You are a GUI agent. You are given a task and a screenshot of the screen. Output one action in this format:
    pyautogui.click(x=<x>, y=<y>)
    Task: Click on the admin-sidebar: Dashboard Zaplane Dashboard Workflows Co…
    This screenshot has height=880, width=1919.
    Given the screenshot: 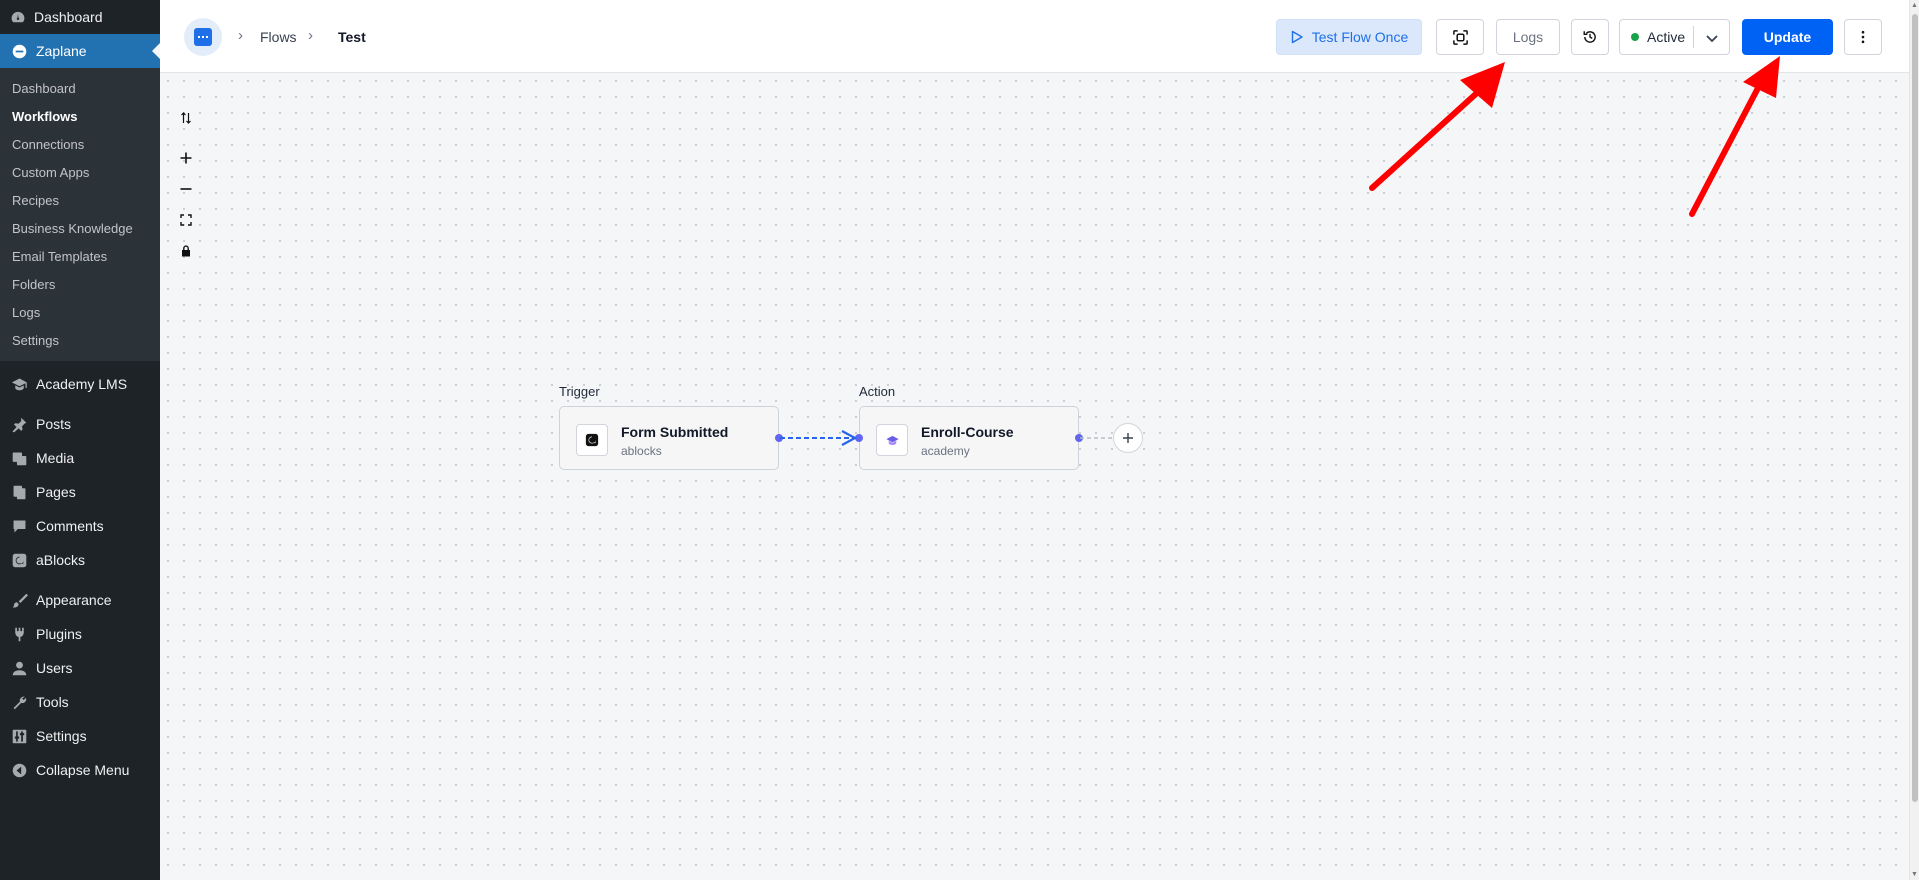 What is the action you would take?
    pyautogui.click(x=80, y=440)
    